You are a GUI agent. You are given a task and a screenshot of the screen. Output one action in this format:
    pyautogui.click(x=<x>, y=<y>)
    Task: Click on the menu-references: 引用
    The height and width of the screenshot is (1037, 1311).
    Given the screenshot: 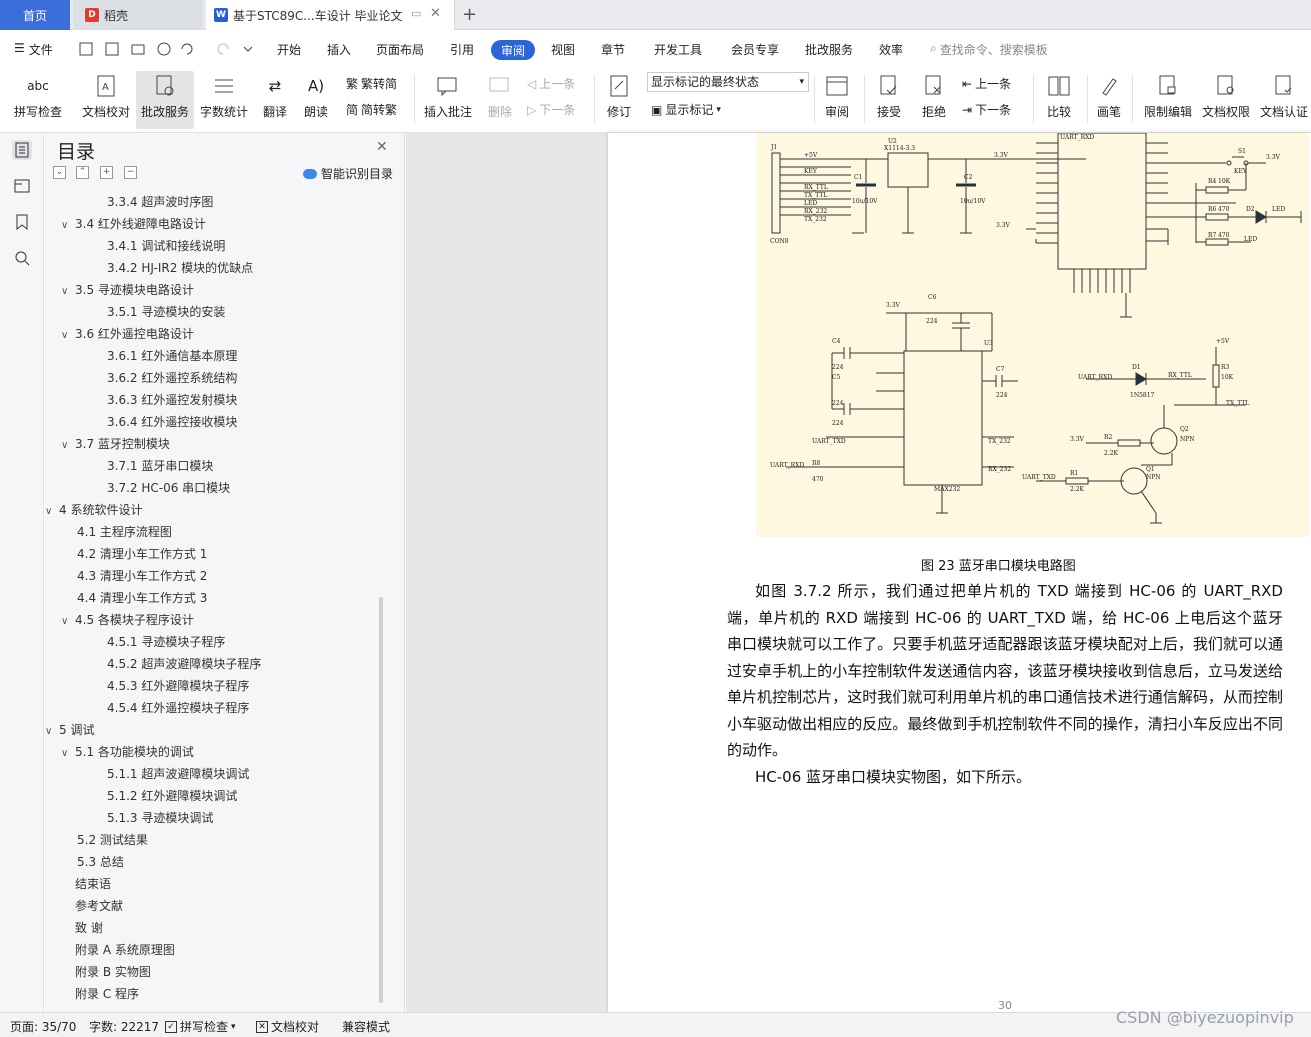 What is the action you would take?
    pyautogui.click(x=462, y=49)
    